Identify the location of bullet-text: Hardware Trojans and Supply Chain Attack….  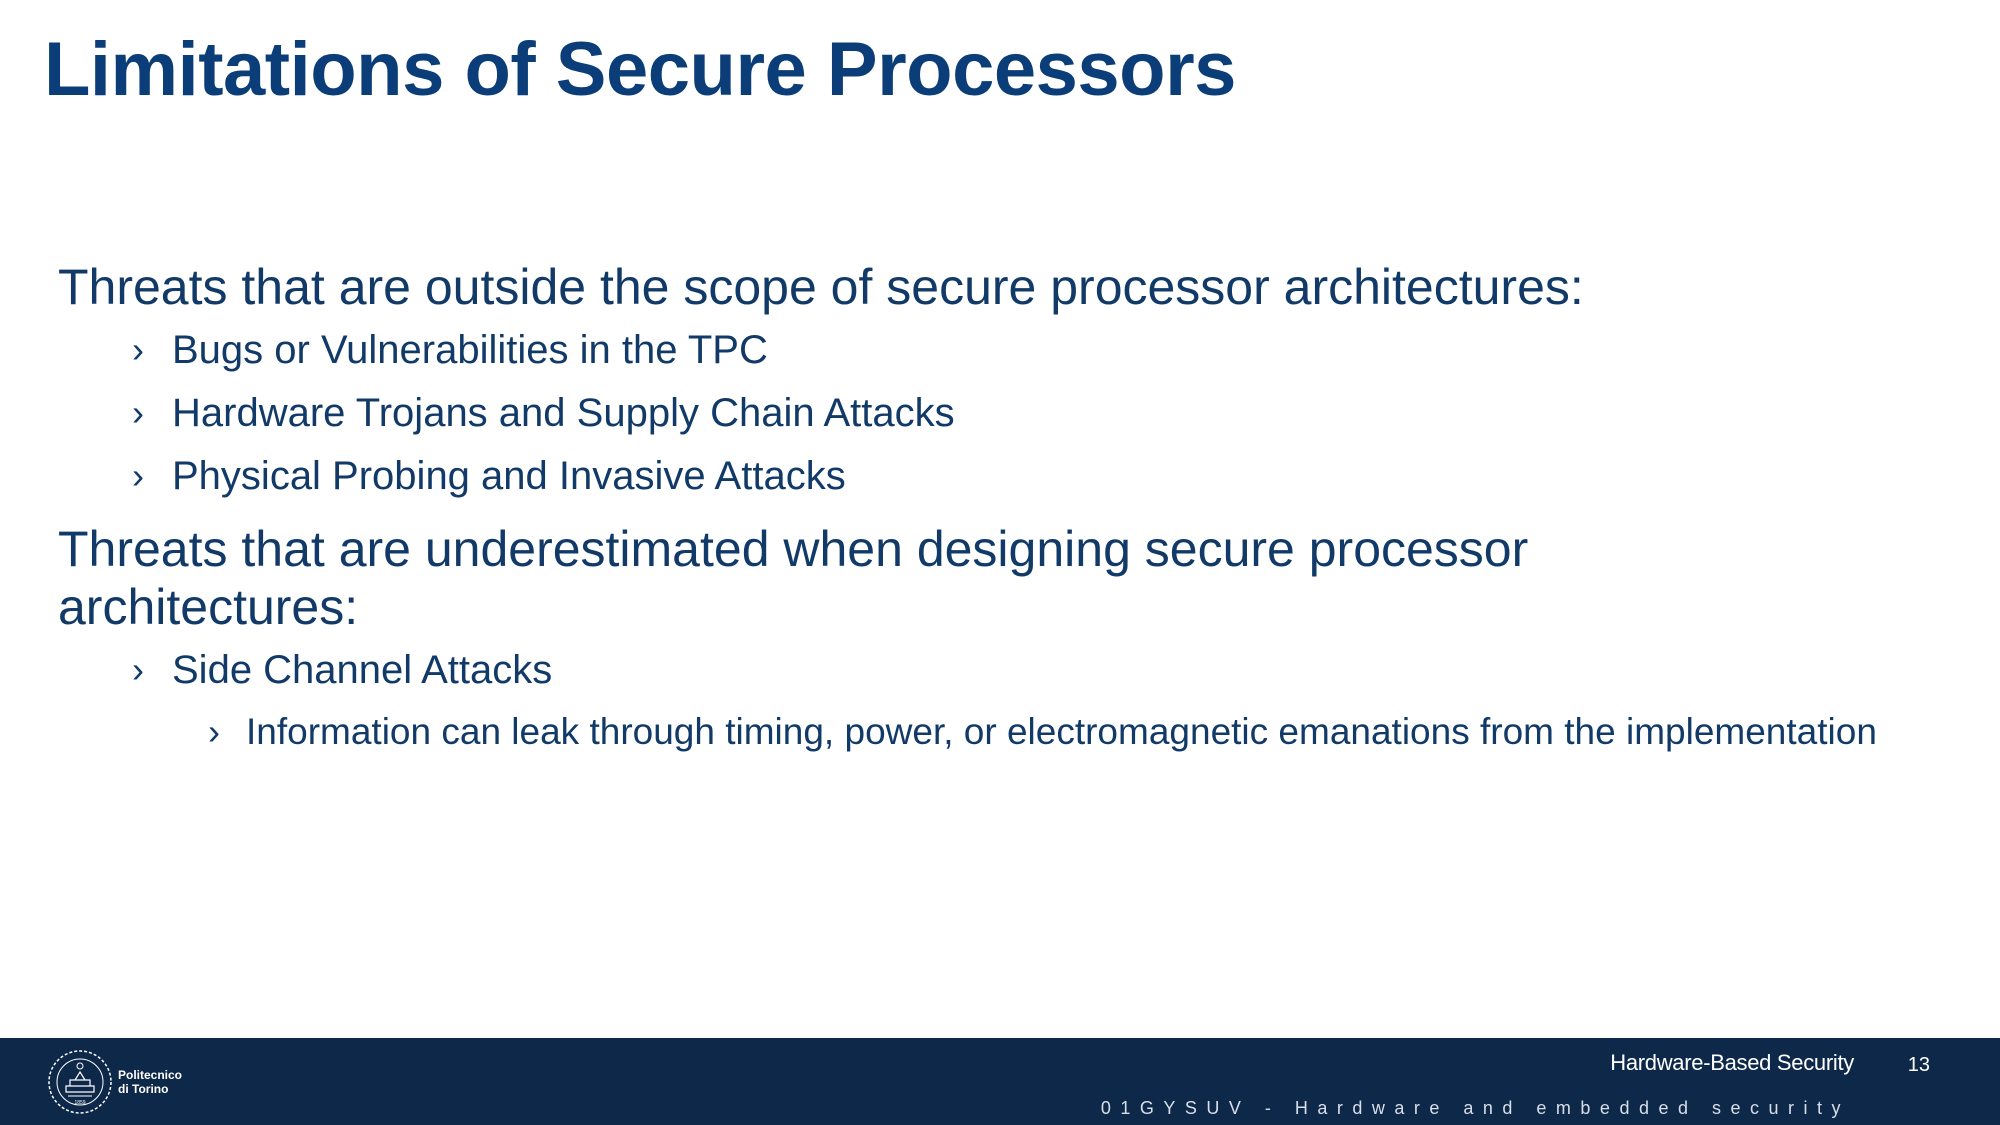
(563, 413).